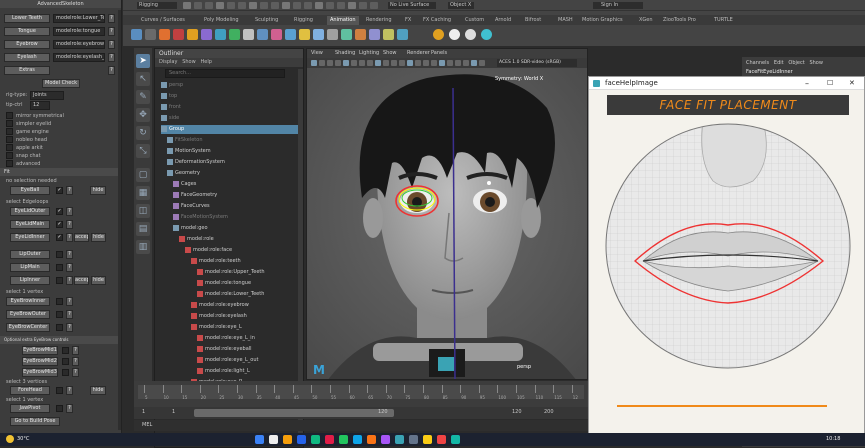 The height and width of the screenshot is (448, 865). What do you see at coordinates (30, 390) in the screenshot?
I see `forehead-button: ForeHead` at bounding box center [30, 390].